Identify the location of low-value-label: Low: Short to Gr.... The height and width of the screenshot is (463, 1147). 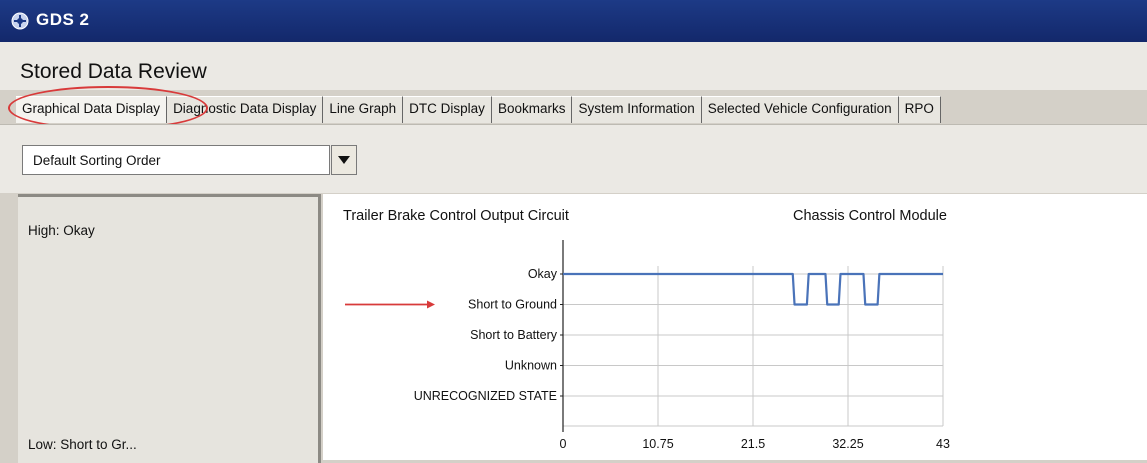
(82, 444).